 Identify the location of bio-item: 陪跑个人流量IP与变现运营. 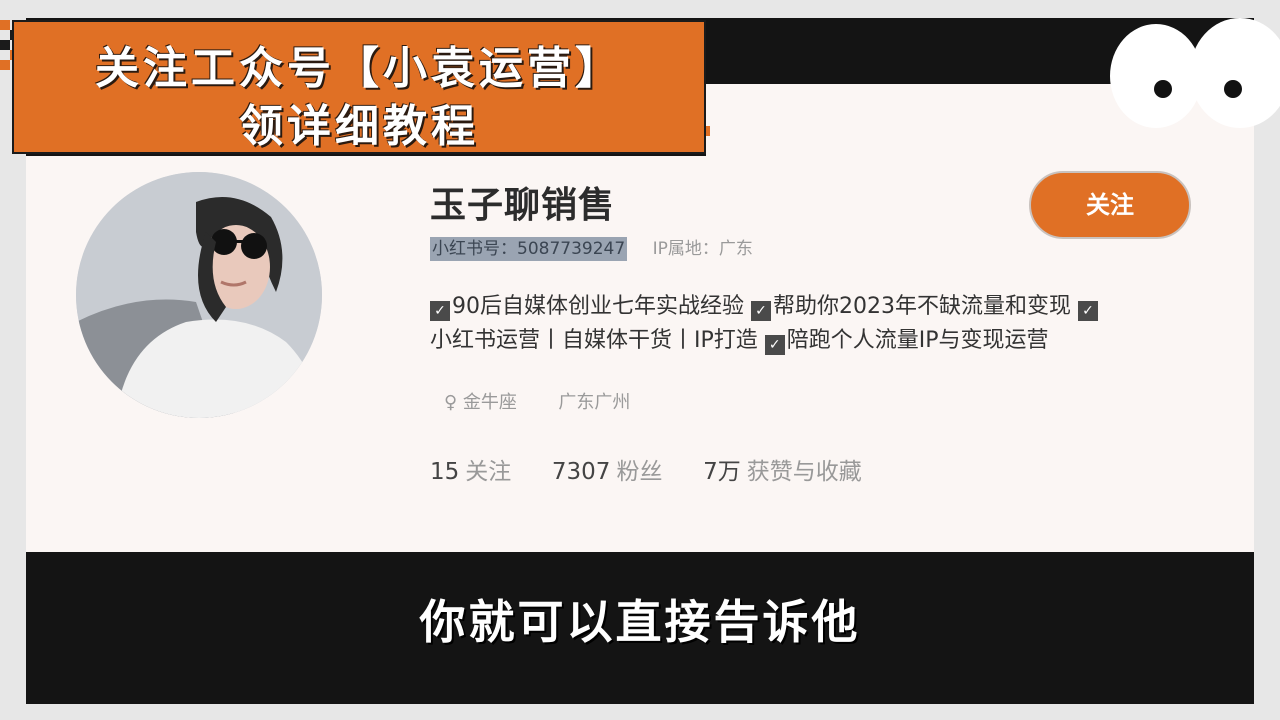
(917, 340).